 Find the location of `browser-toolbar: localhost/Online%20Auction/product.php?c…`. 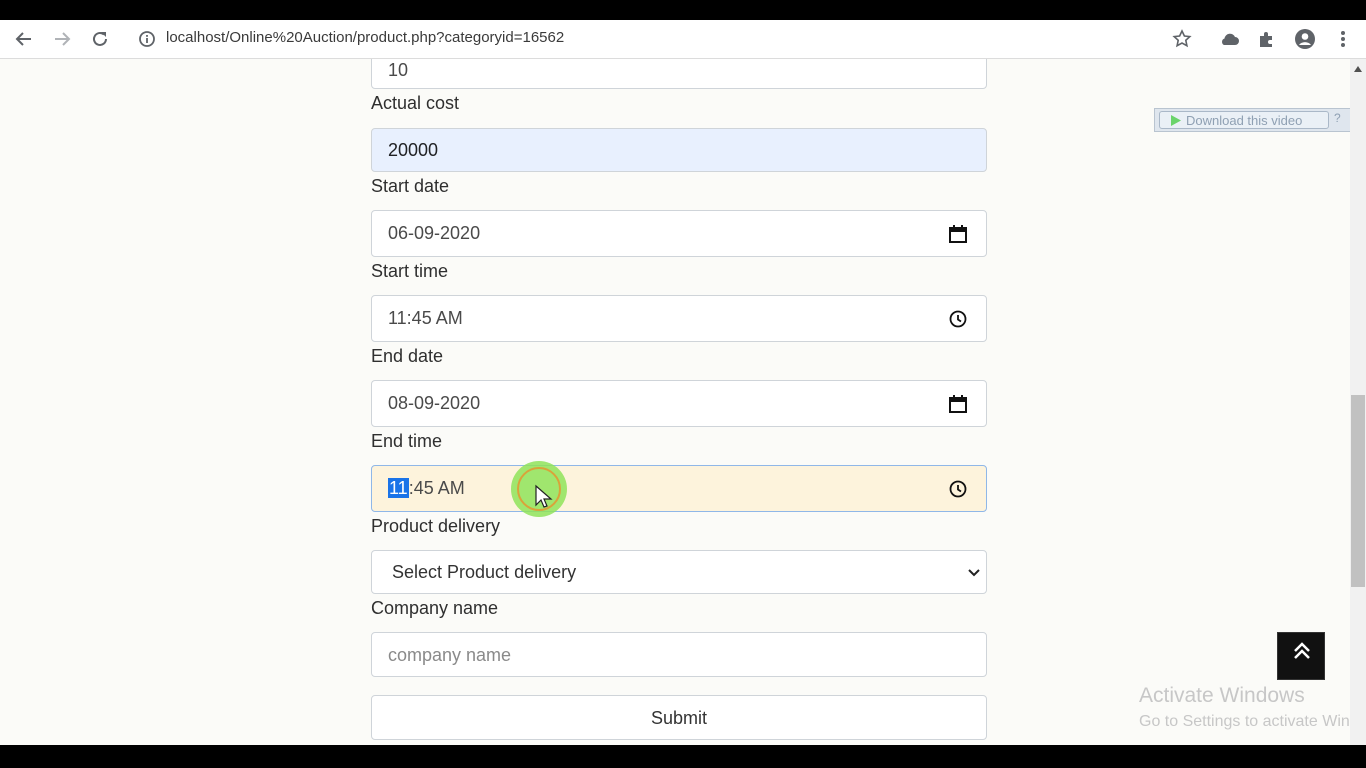

browser-toolbar: localhost/Online%20Auction/product.php?c… is located at coordinates (683, 39).